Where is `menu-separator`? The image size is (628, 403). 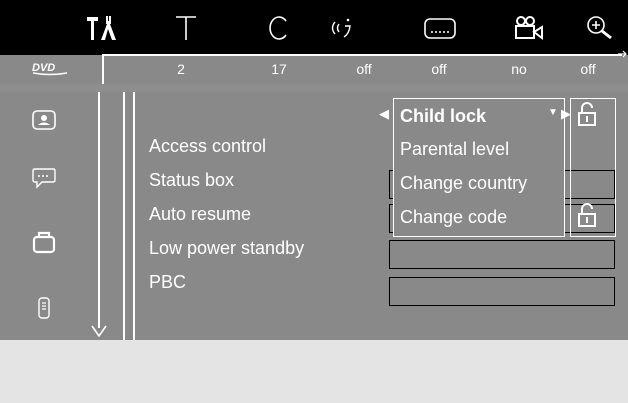 menu-separator is located at coordinates (314, 88).